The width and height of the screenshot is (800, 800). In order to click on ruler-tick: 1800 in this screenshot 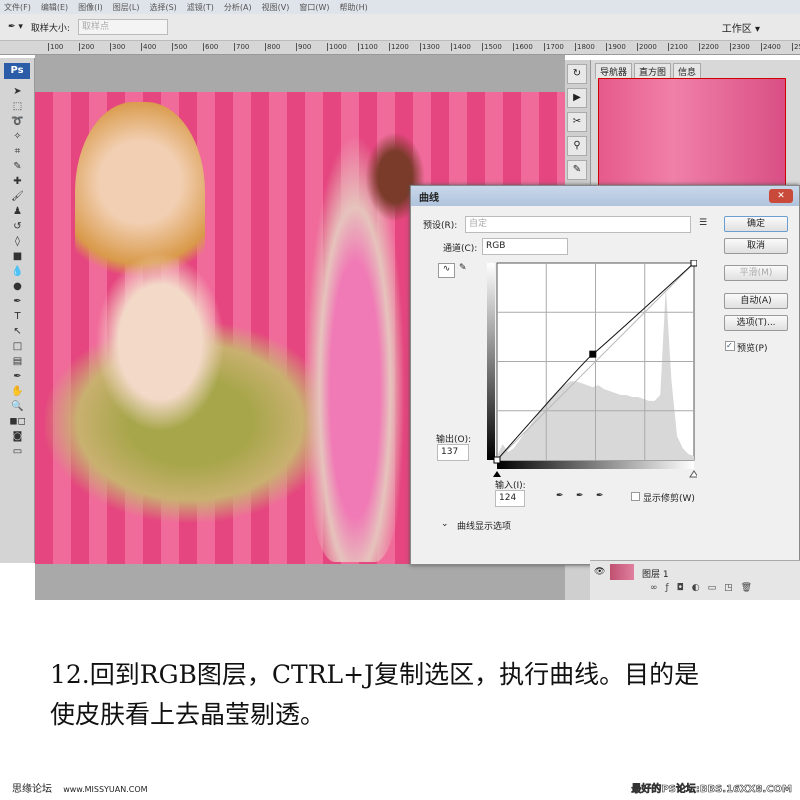, I will do `click(585, 47)`.